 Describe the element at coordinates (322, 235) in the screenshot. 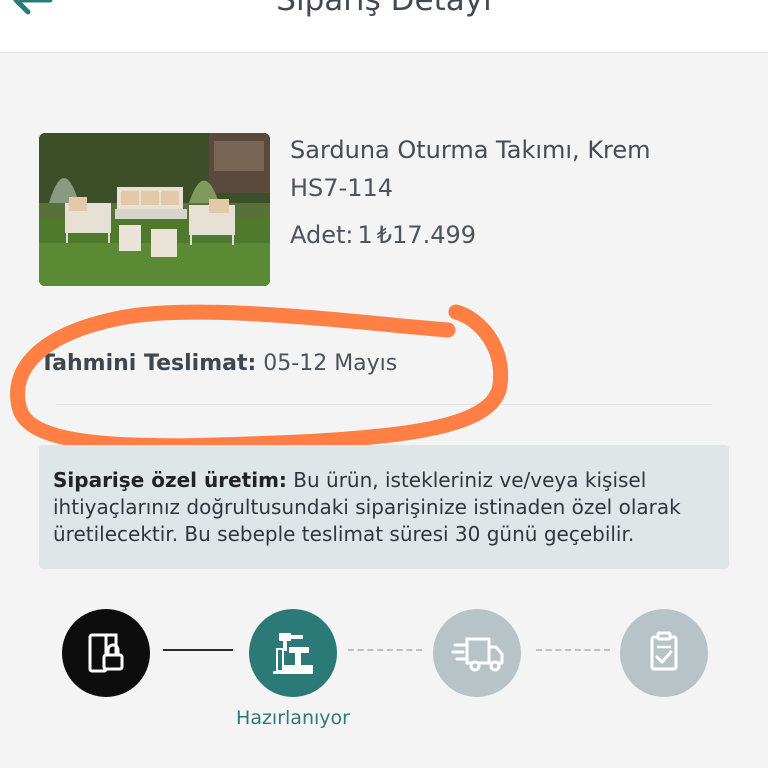

I see `qty-label: Adet:` at that location.